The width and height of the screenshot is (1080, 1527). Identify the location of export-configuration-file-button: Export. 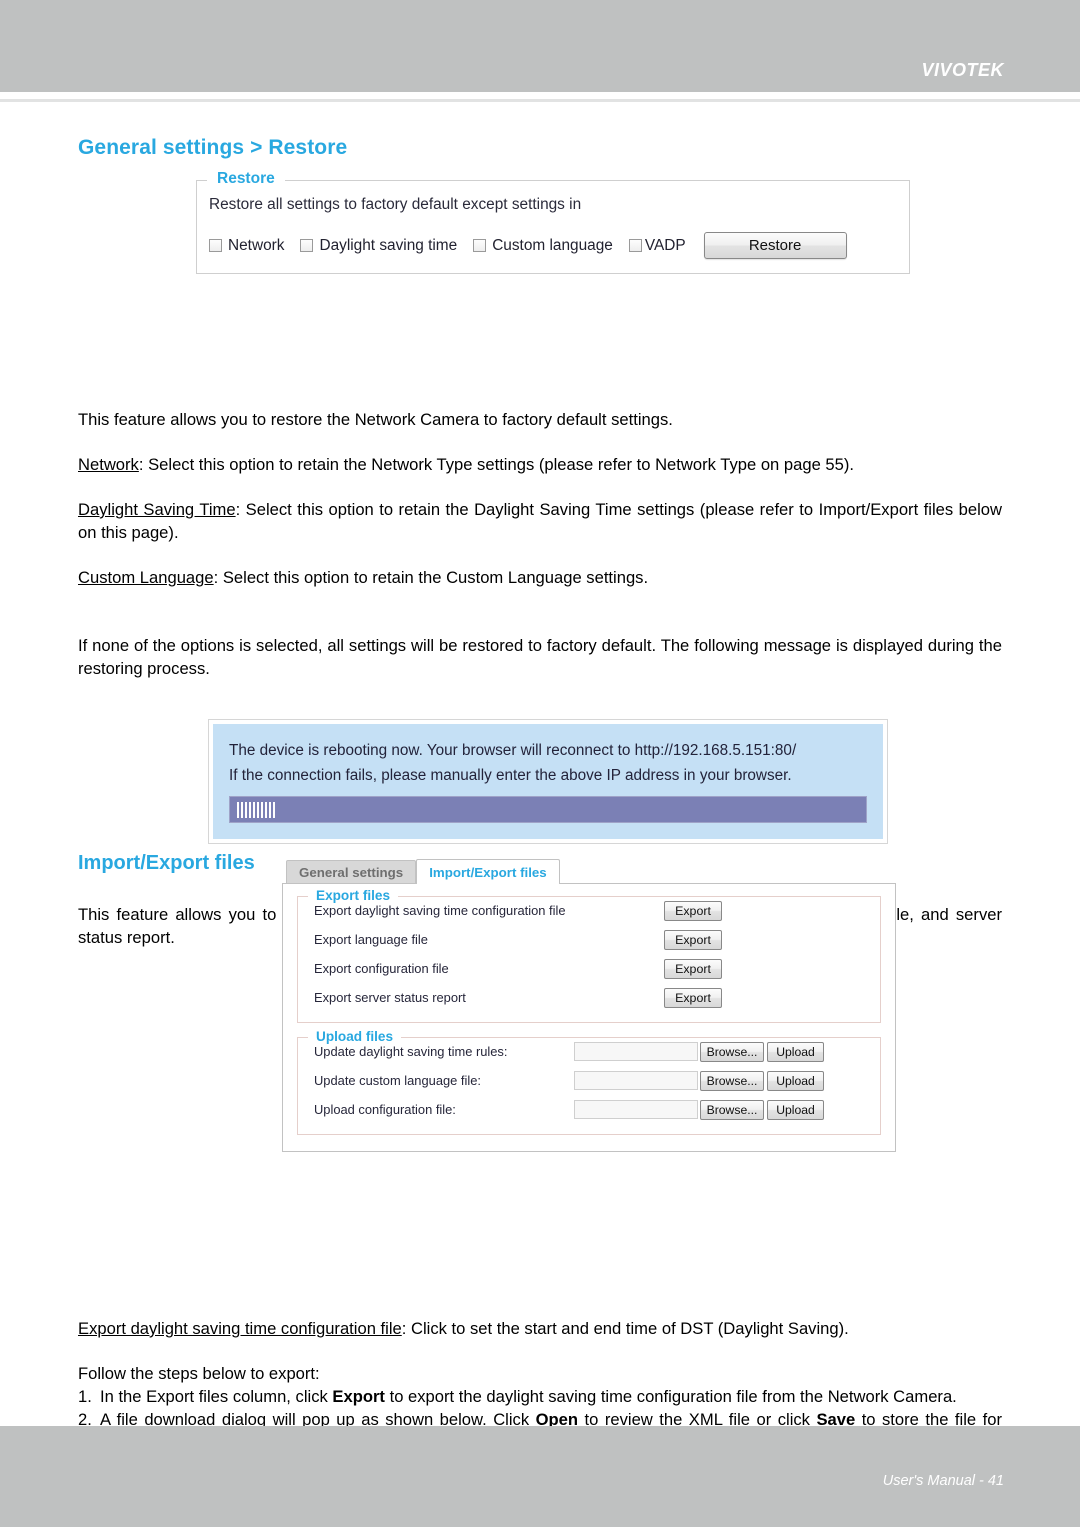
(693, 968).